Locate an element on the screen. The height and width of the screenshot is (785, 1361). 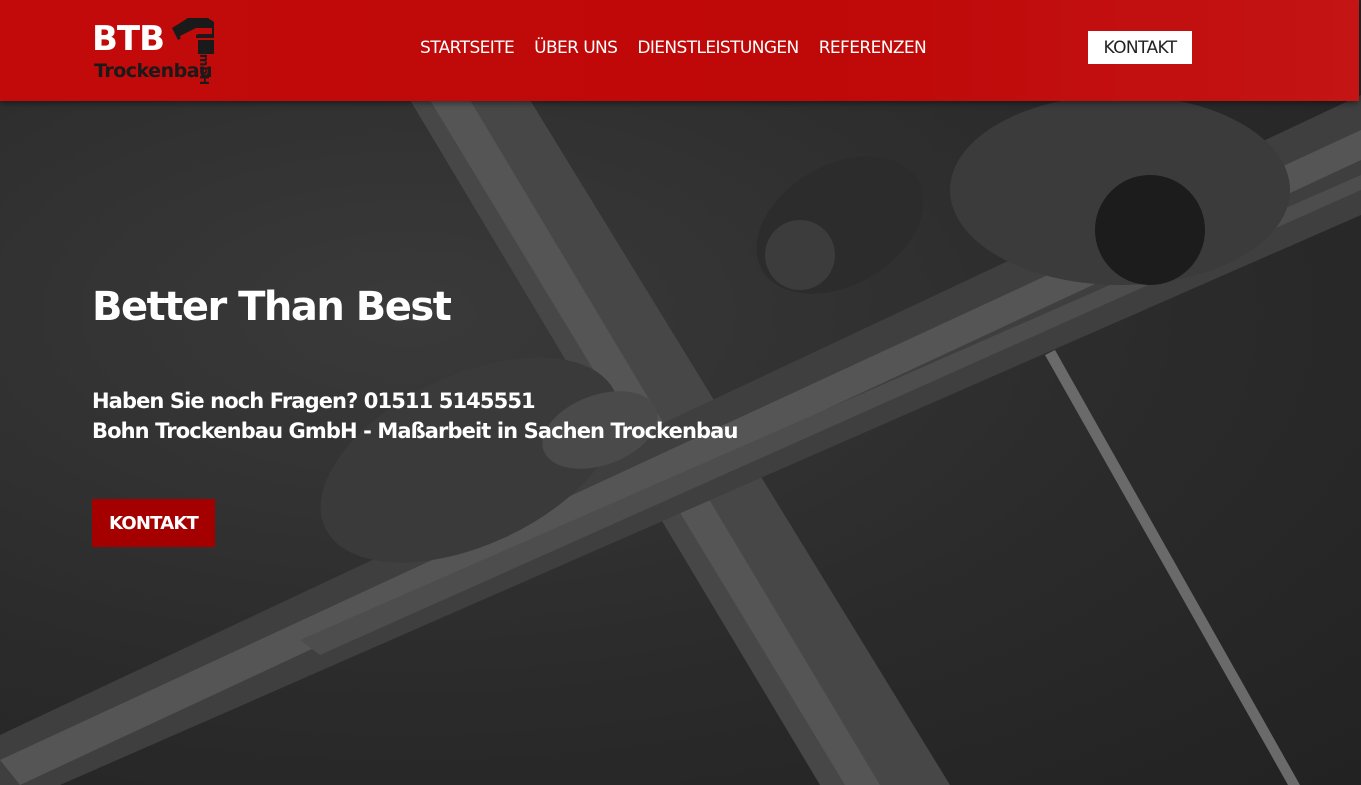
nav-dienstleistungen: DIENSTLEISTUNGEN is located at coordinates (718, 48).